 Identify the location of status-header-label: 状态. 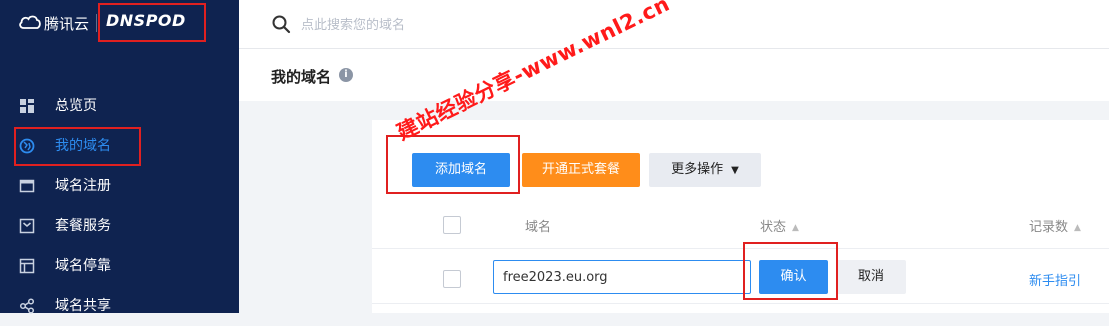
(773, 227).